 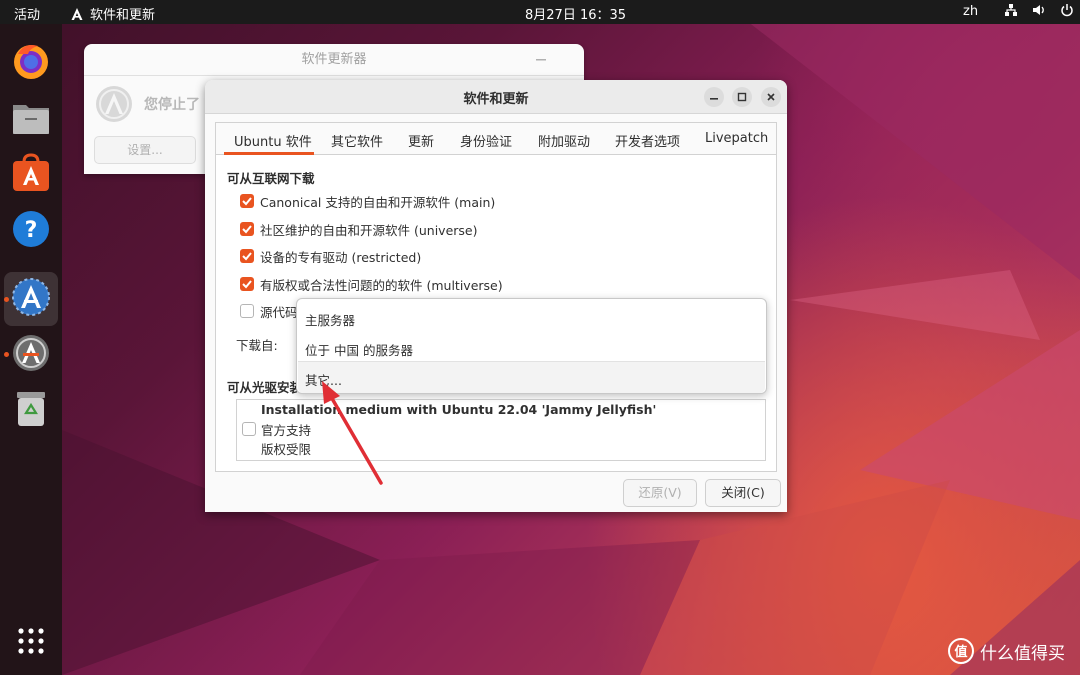 I want to click on svg-text: 值, so click(x=960, y=652).